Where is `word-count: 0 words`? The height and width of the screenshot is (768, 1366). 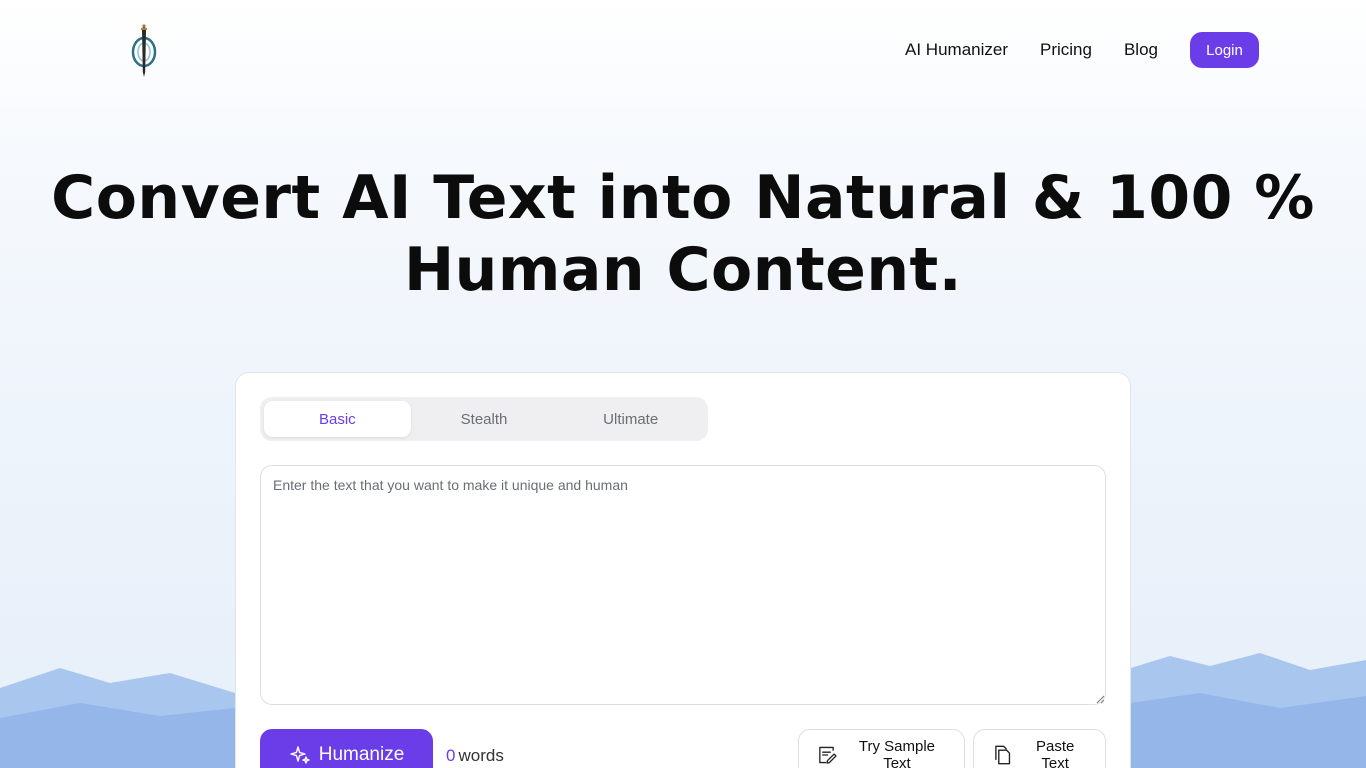 word-count: 0 words is located at coordinates (475, 756).